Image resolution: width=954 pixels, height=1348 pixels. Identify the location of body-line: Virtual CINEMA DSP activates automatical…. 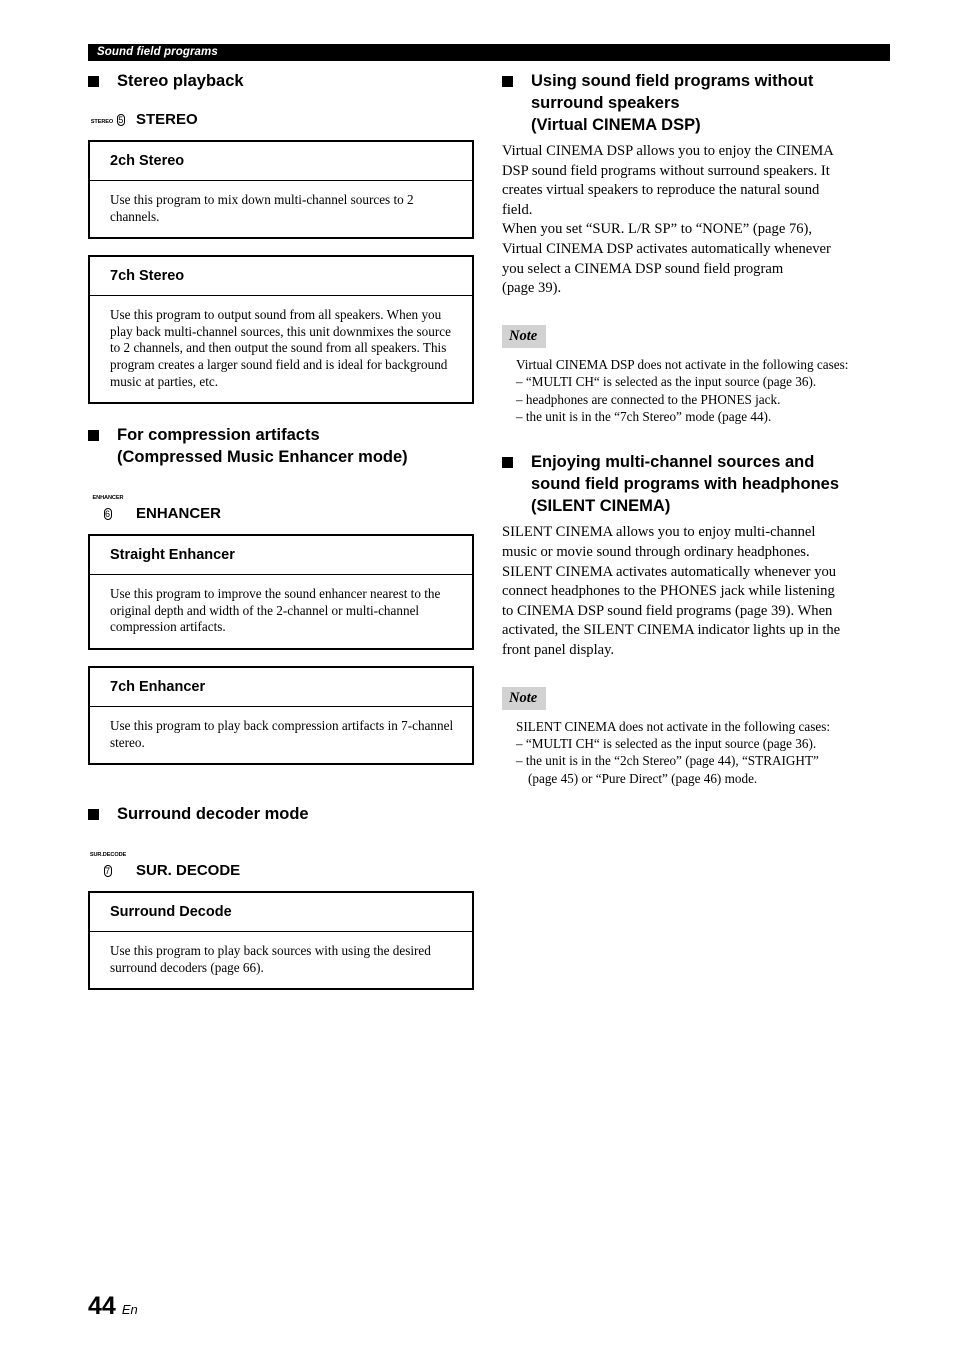
(666, 248).